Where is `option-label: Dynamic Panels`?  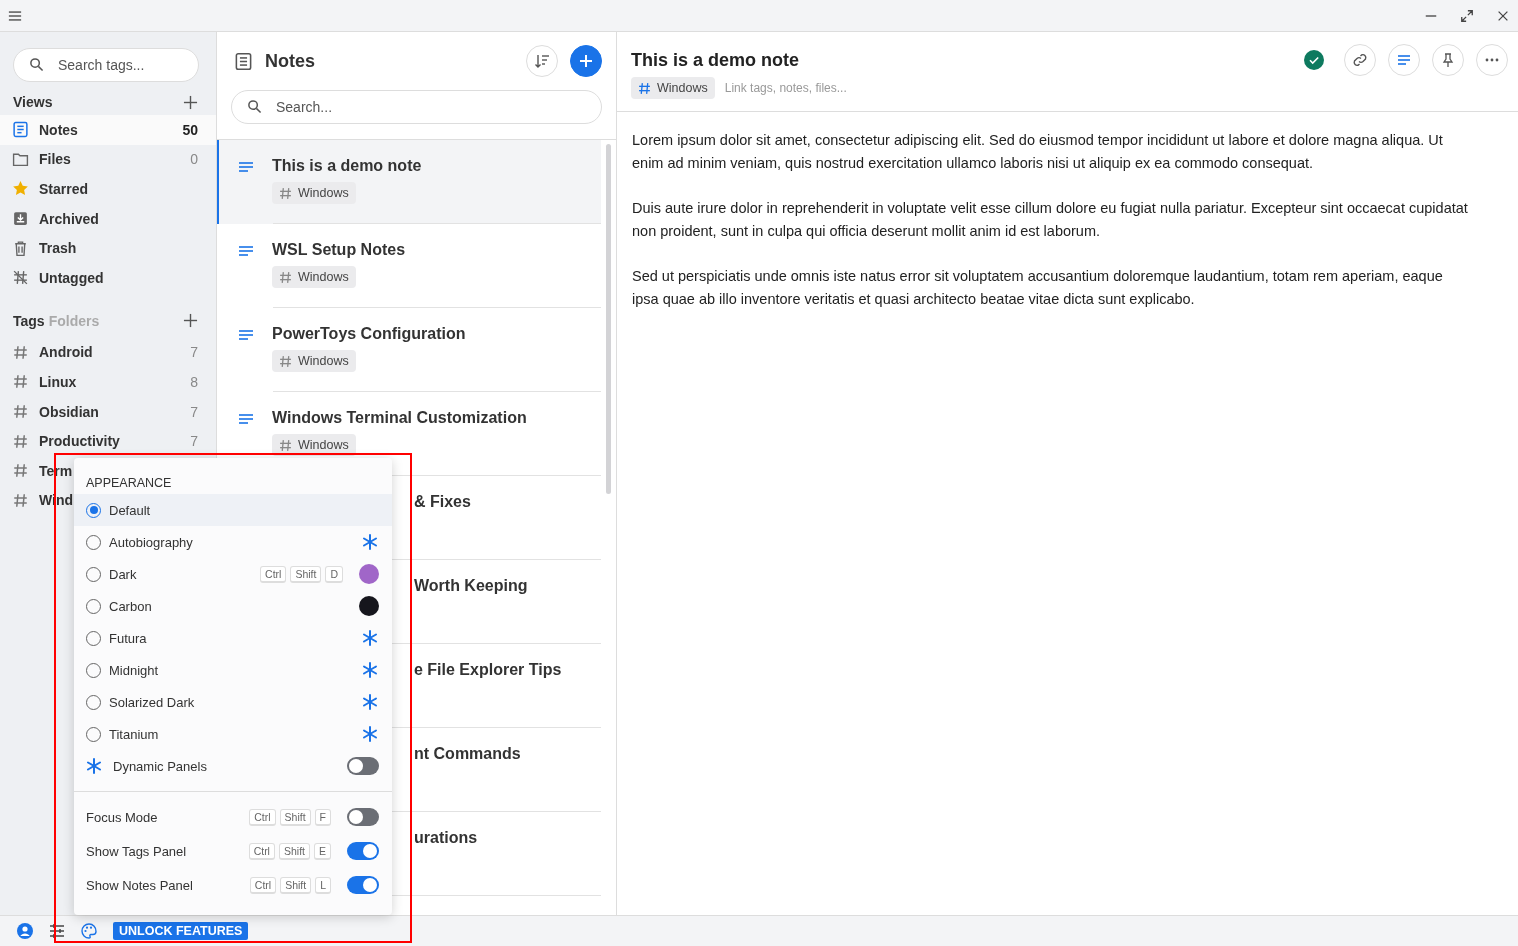
option-label: Dynamic Panels is located at coordinates (160, 766).